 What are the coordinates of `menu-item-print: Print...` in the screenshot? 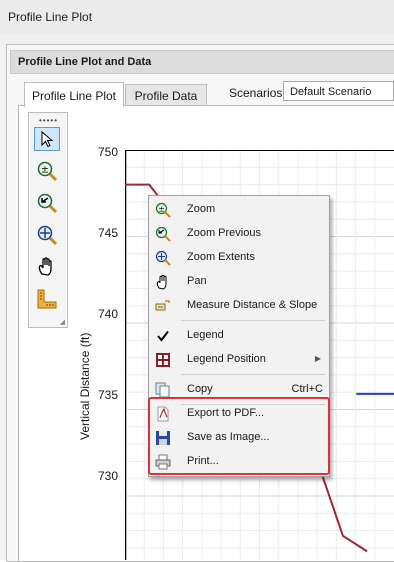 It's located at (239, 462).